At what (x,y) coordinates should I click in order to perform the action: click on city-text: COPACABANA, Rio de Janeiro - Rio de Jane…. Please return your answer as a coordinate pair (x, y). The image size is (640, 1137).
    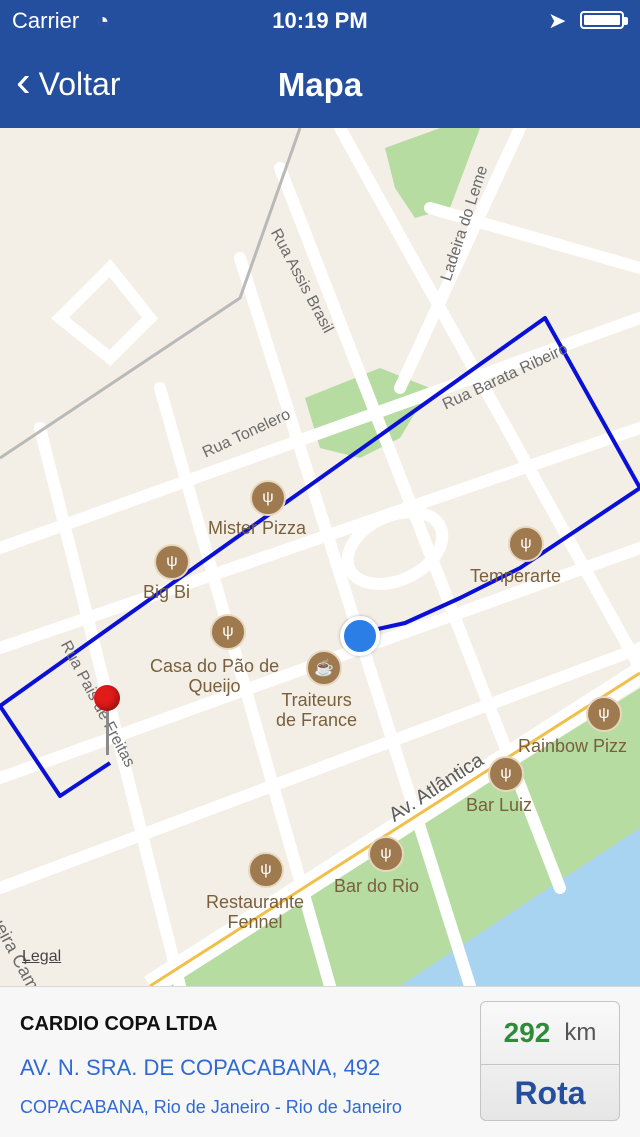
    Looking at the image, I should click on (211, 1107).